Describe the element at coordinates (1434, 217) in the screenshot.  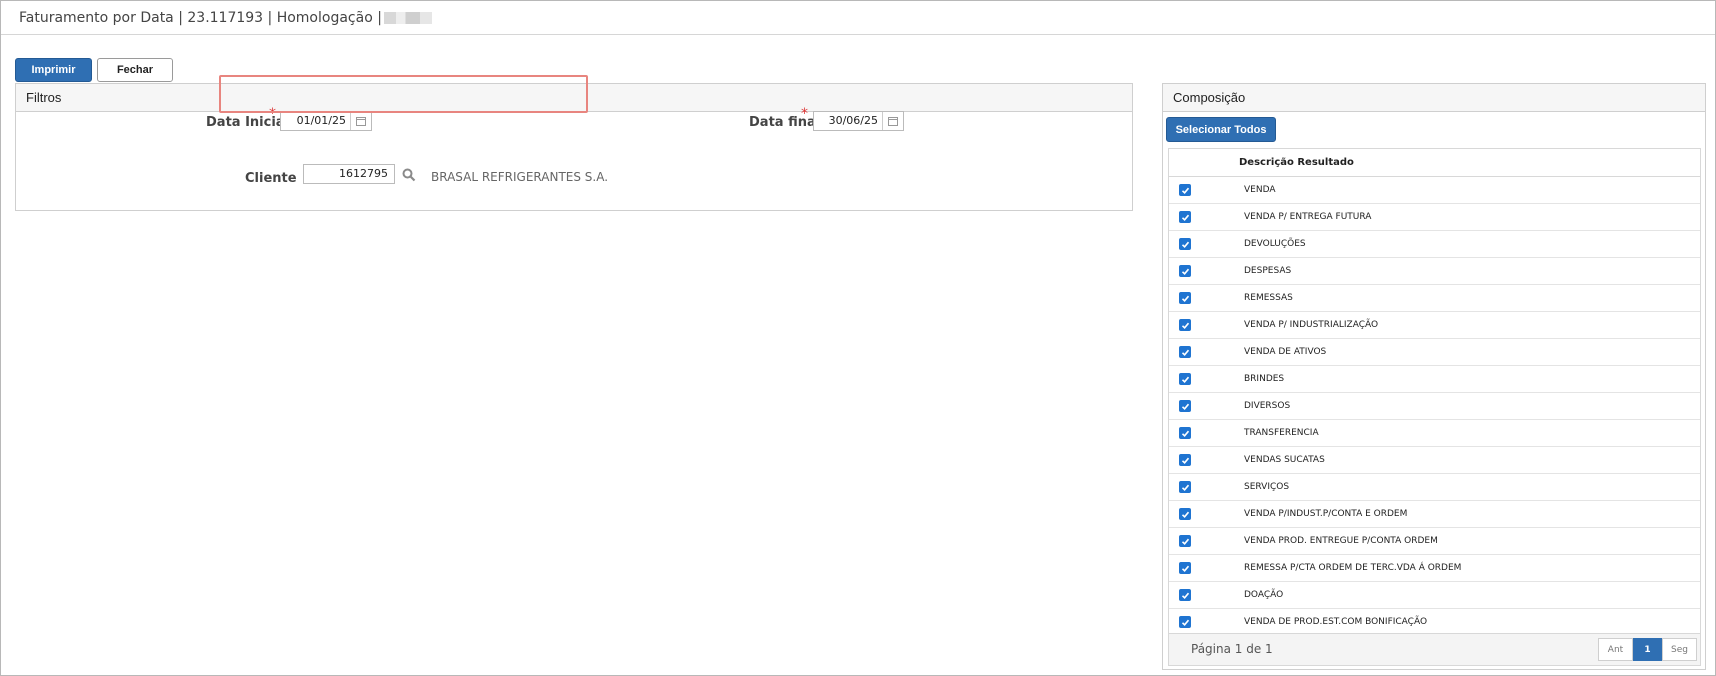
I see `table-row: VENDA P/ ENTREGA FUTURA` at that location.